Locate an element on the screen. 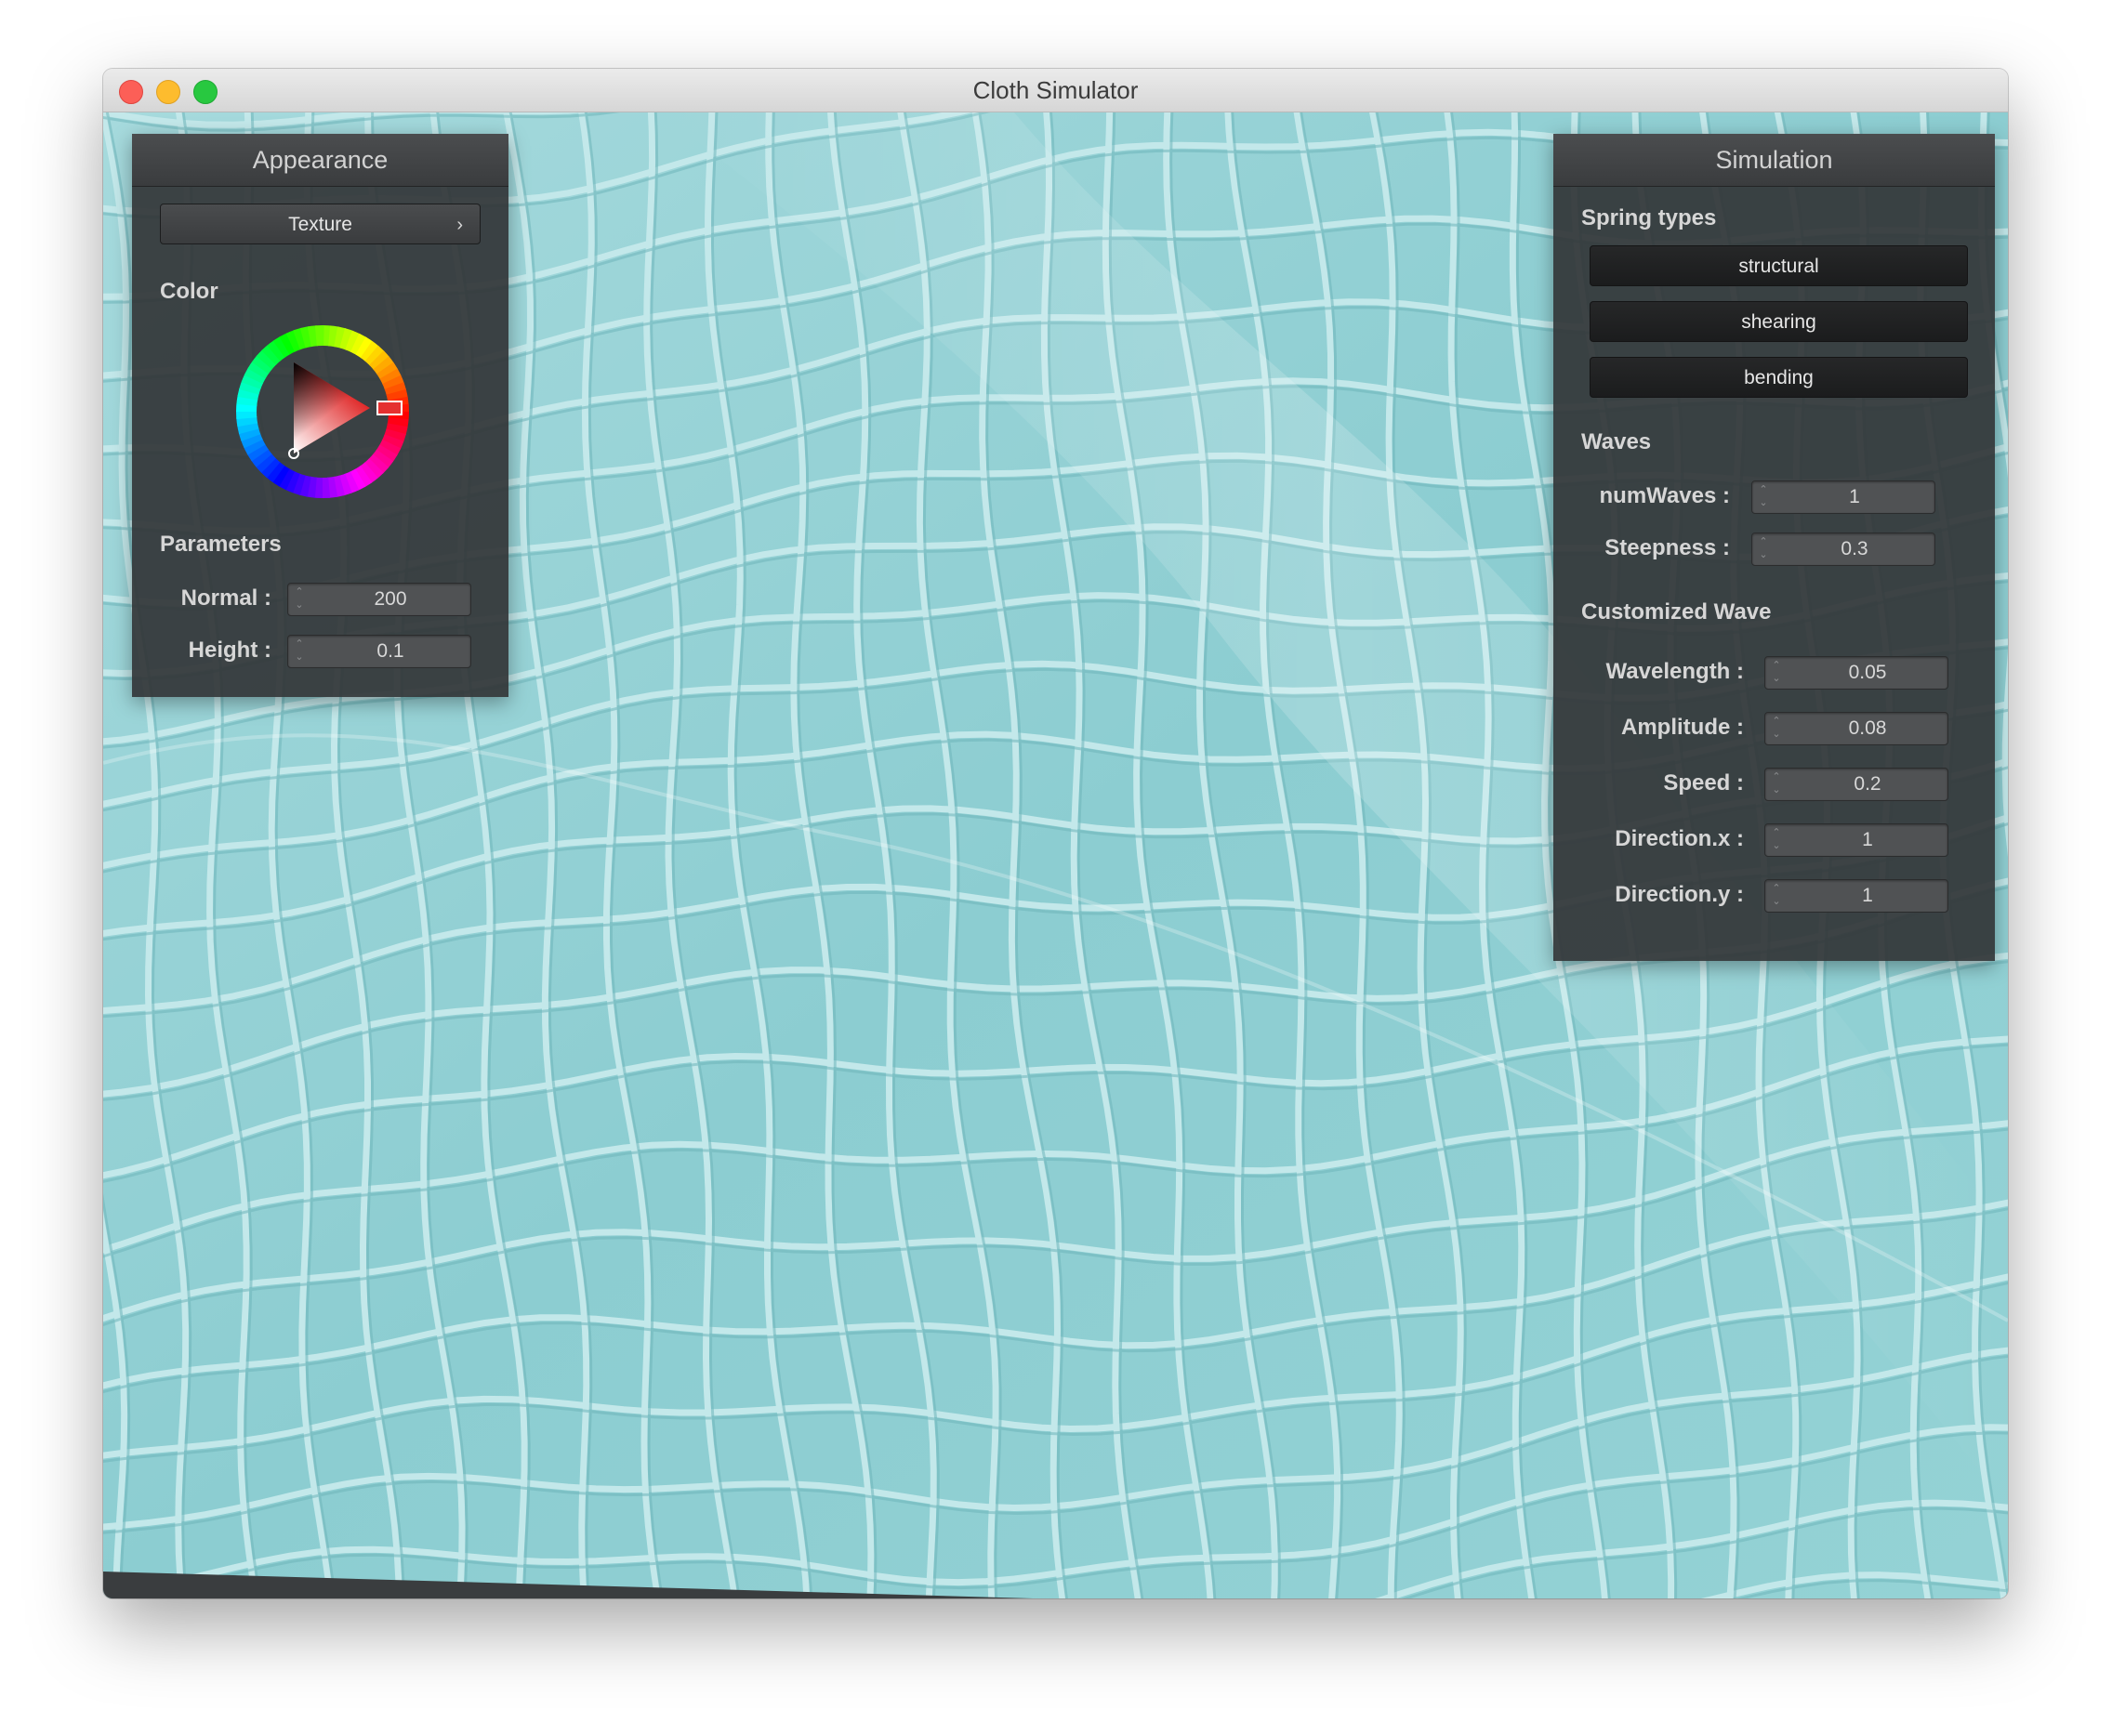  speed-value: 0.2 is located at coordinates (1867, 785).